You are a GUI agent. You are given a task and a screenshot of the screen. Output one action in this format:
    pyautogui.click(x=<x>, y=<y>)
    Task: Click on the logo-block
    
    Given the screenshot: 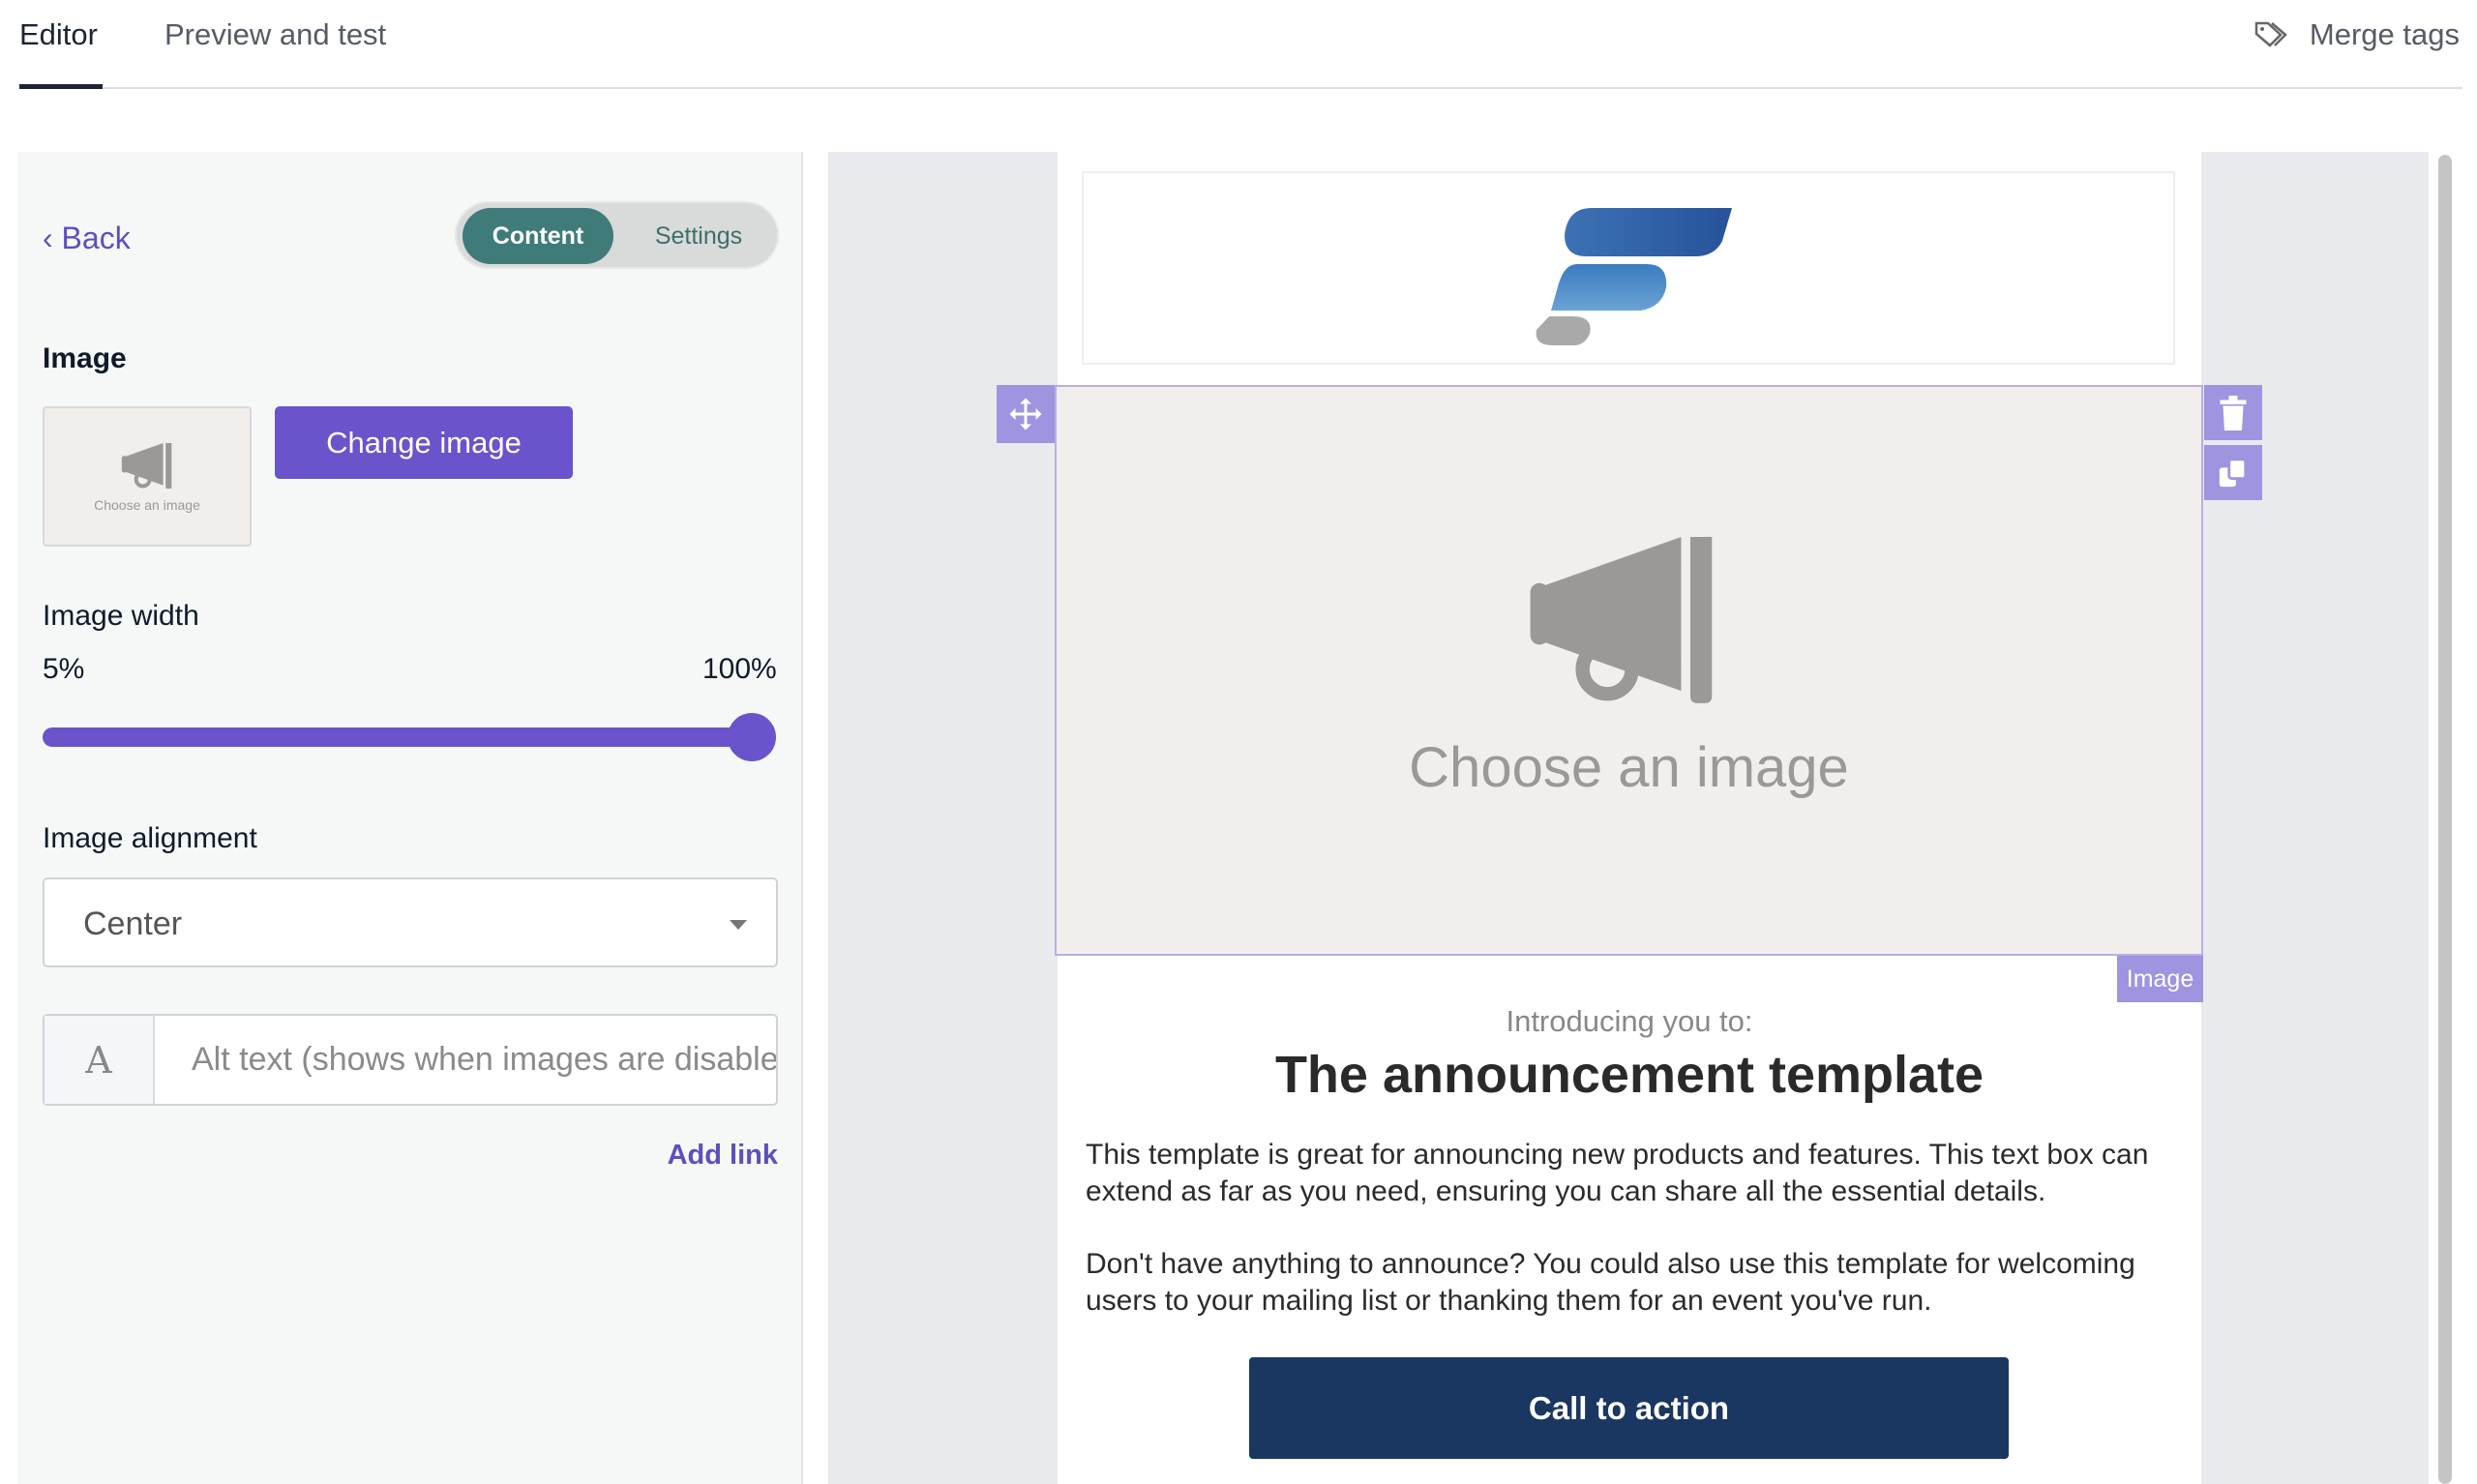 What is the action you would take?
    pyautogui.click(x=1628, y=268)
    